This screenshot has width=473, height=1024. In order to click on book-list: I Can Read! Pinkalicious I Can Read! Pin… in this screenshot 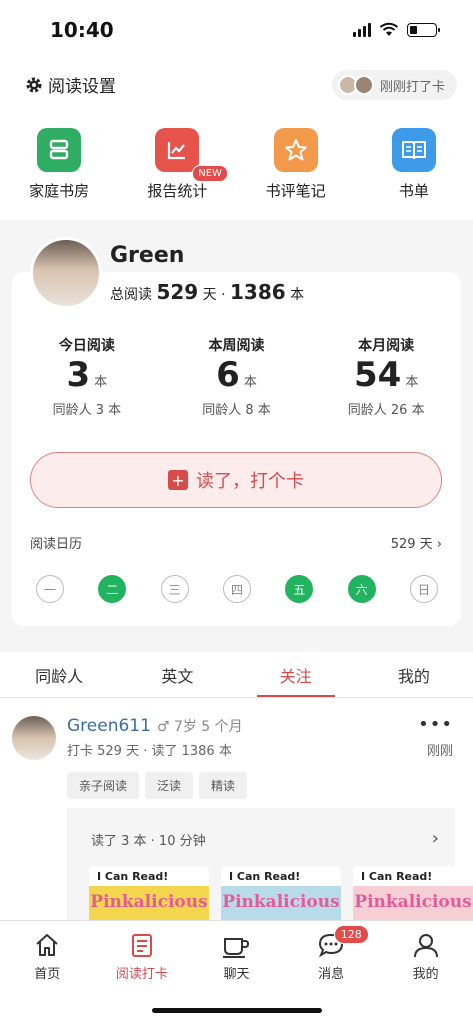, I will do `click(281, 893)`.